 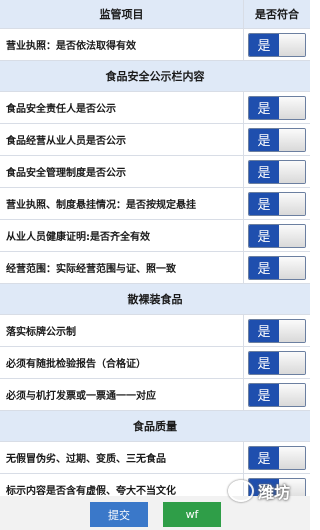 What do you see at coordinates (61, 109) in the screenshot?
I see `check-item-label: 食品安全责任人是否公示` at bounding box center [61, 109].